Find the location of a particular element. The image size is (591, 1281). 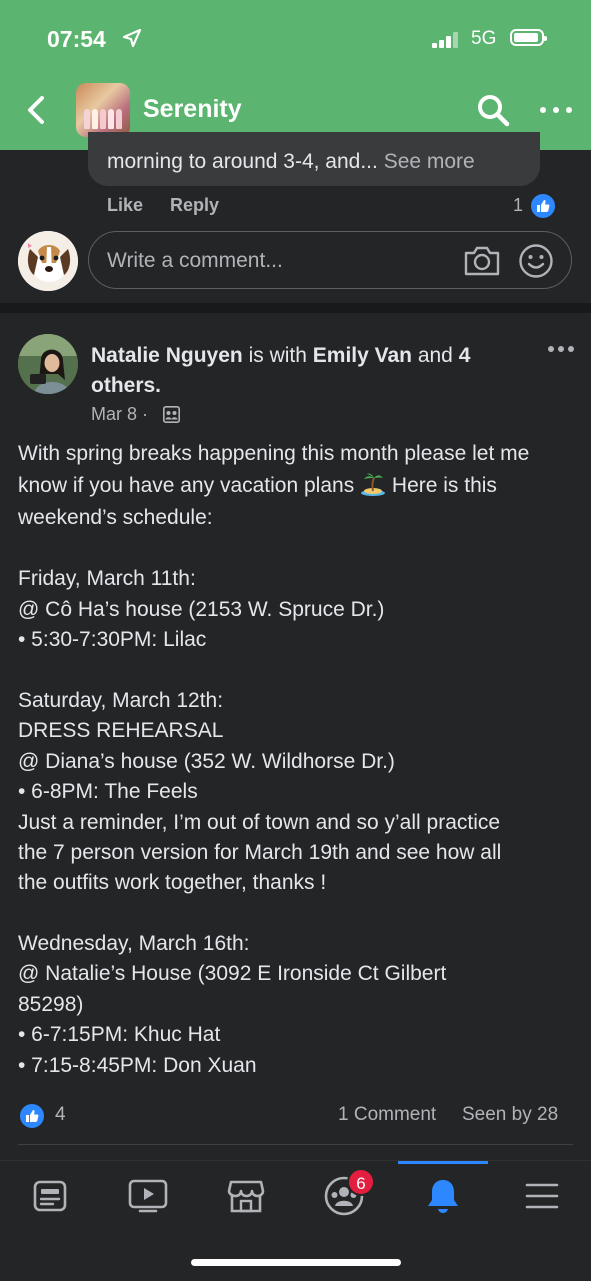

post-options-button is located at coordinates (561, 350).